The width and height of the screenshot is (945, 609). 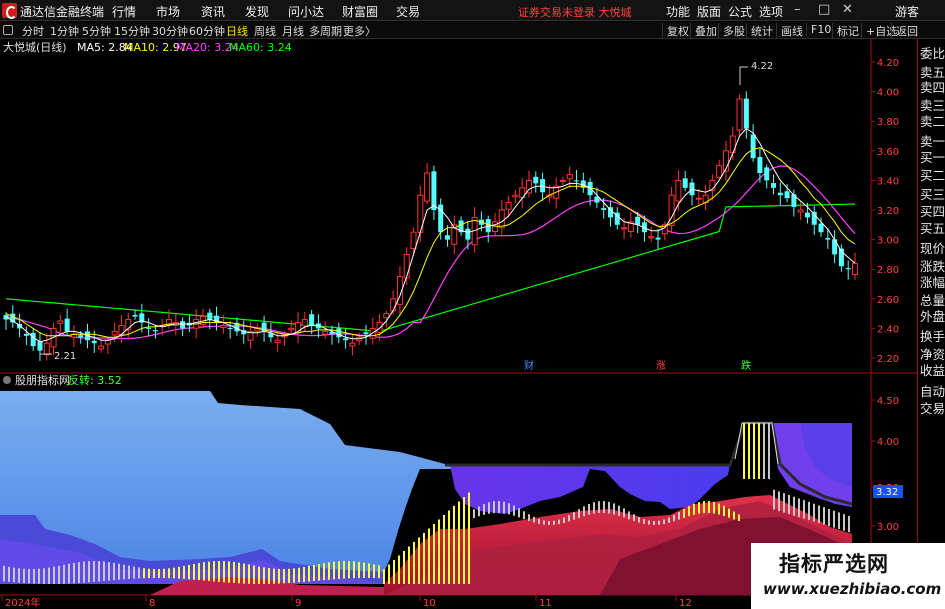 I want to click on menu-gongshi: 公式, so click(x=740, y=11).